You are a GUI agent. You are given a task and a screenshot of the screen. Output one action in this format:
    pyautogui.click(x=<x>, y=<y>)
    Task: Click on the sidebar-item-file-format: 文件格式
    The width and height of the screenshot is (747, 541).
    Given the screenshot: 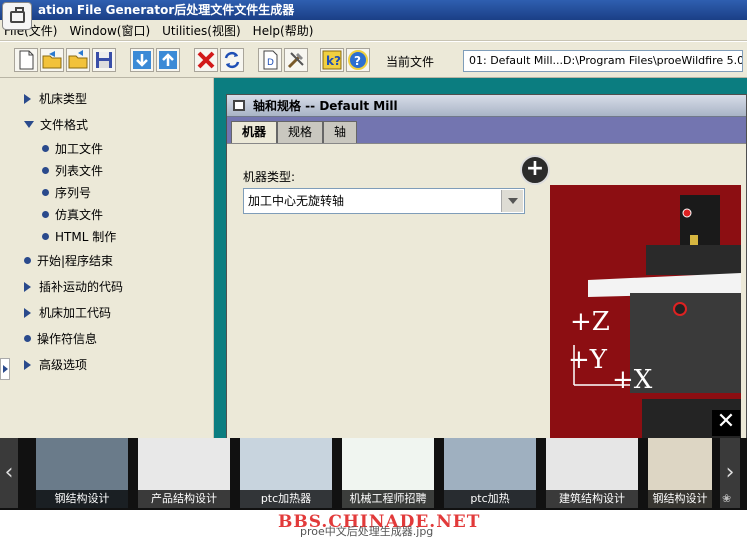 What is the action you would take?
    pyautogui.click(x=56, y=124)
    